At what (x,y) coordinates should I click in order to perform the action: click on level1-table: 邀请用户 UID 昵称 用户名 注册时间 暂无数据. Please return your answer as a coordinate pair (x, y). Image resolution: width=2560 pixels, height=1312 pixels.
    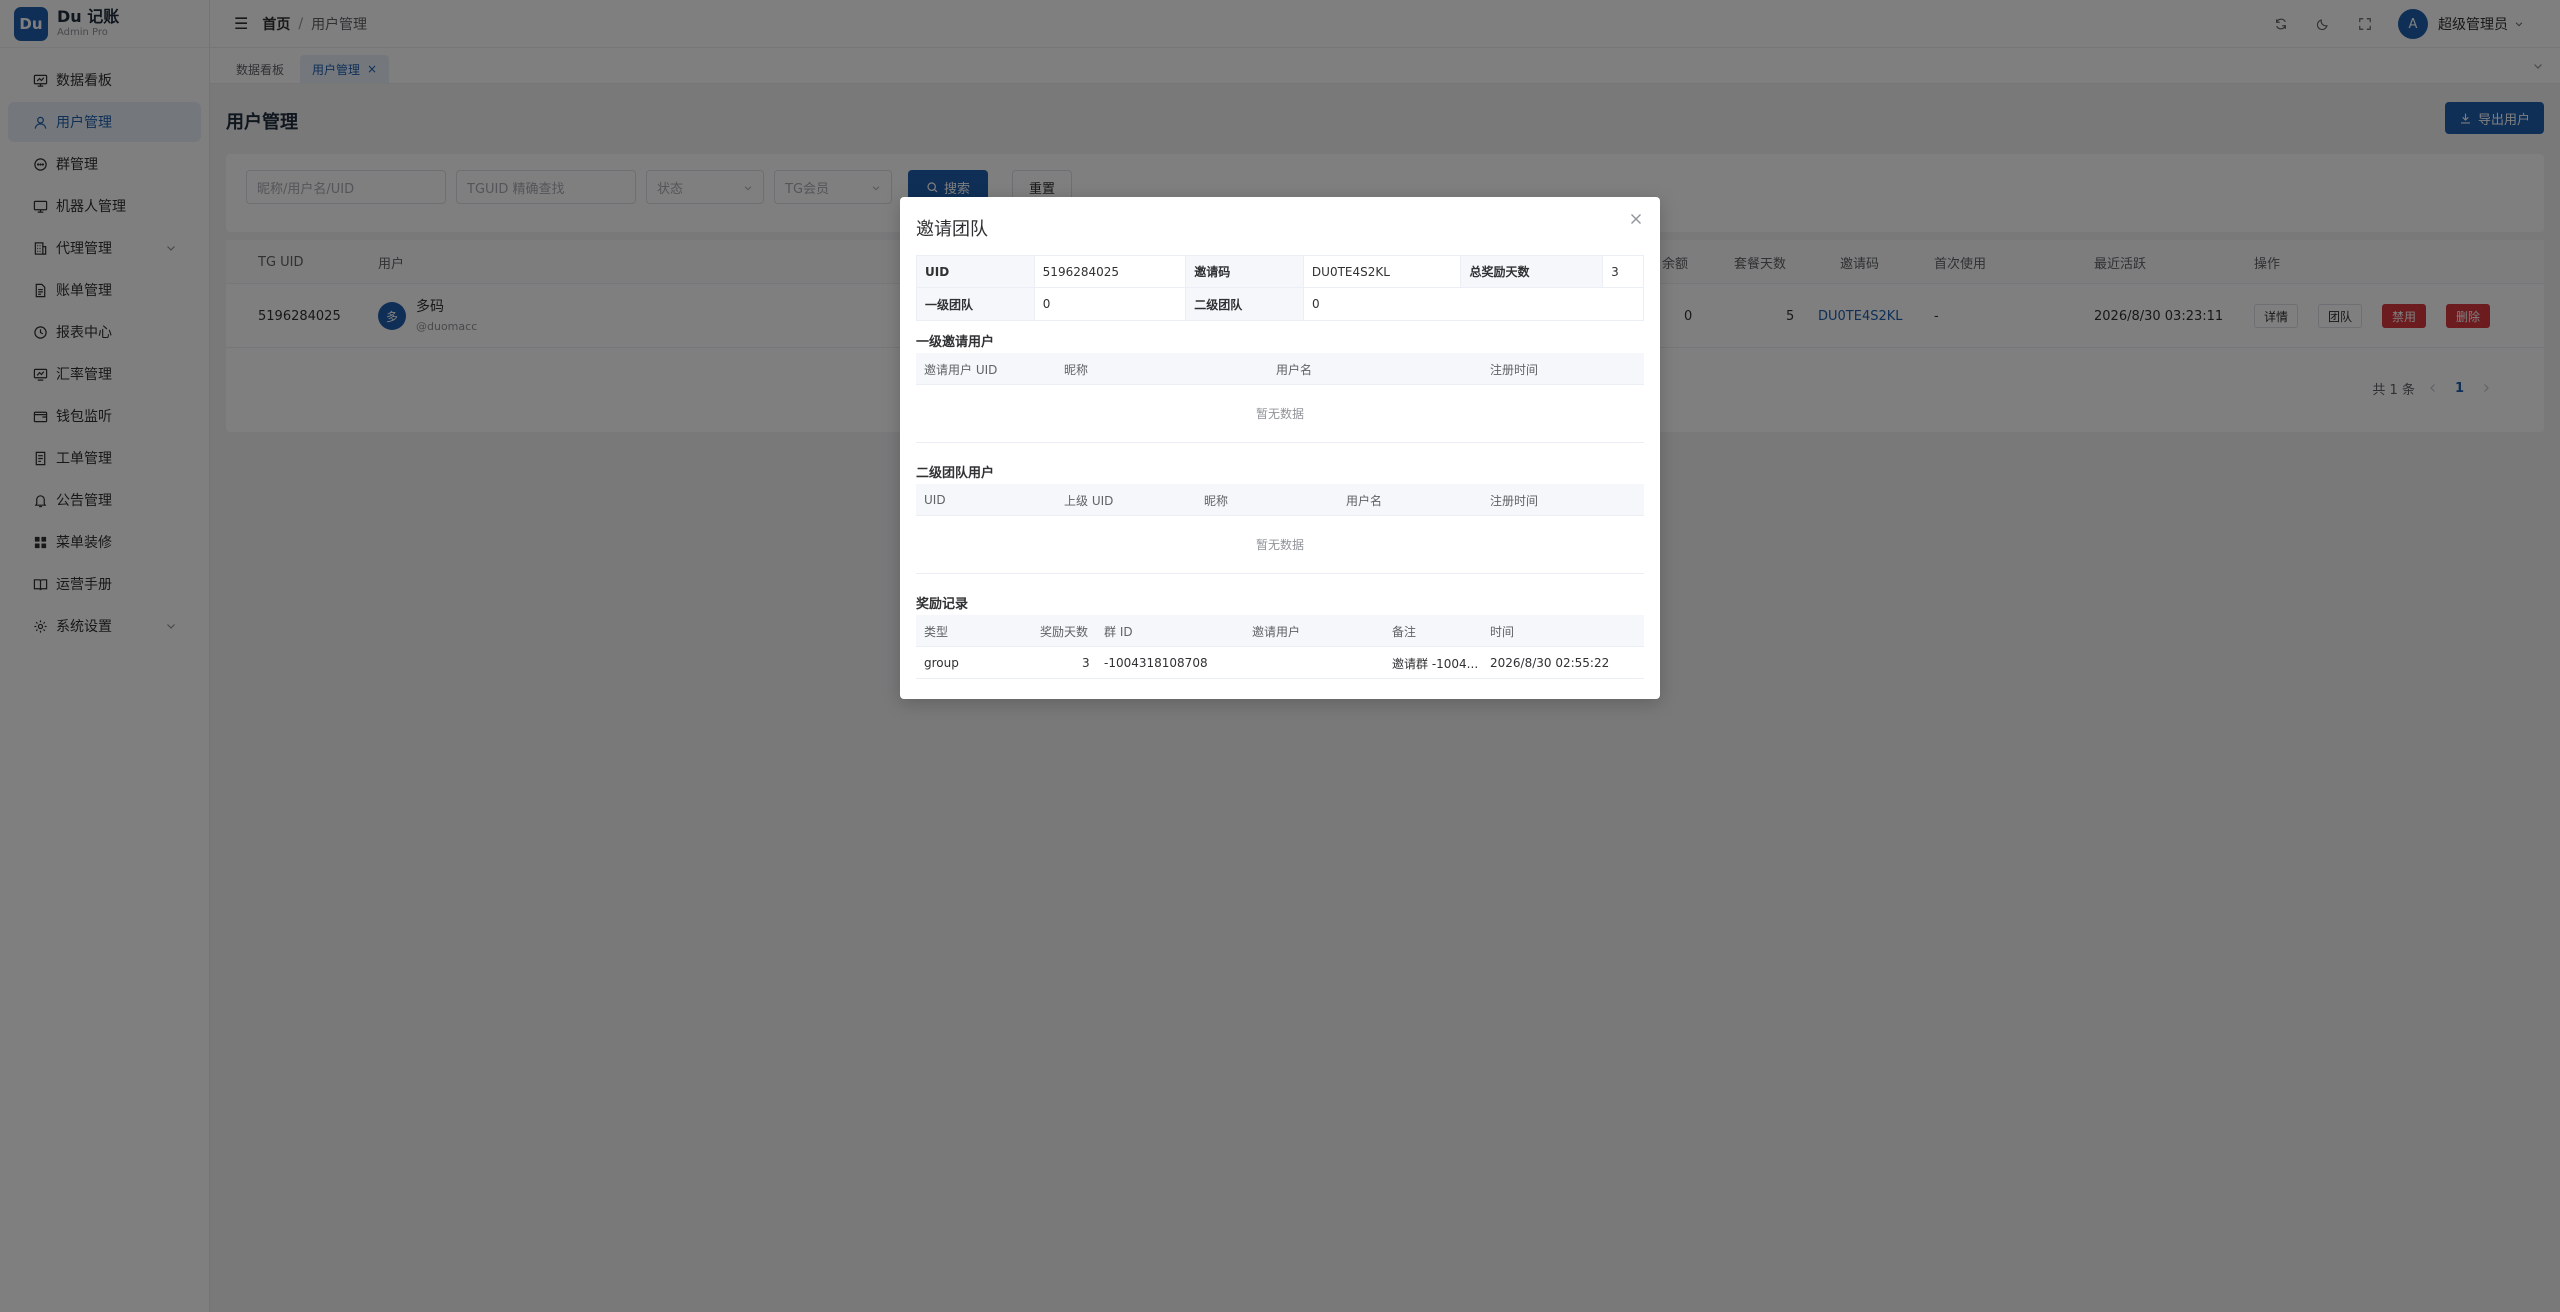
    Looking at the image, I should click on (1280, 398).